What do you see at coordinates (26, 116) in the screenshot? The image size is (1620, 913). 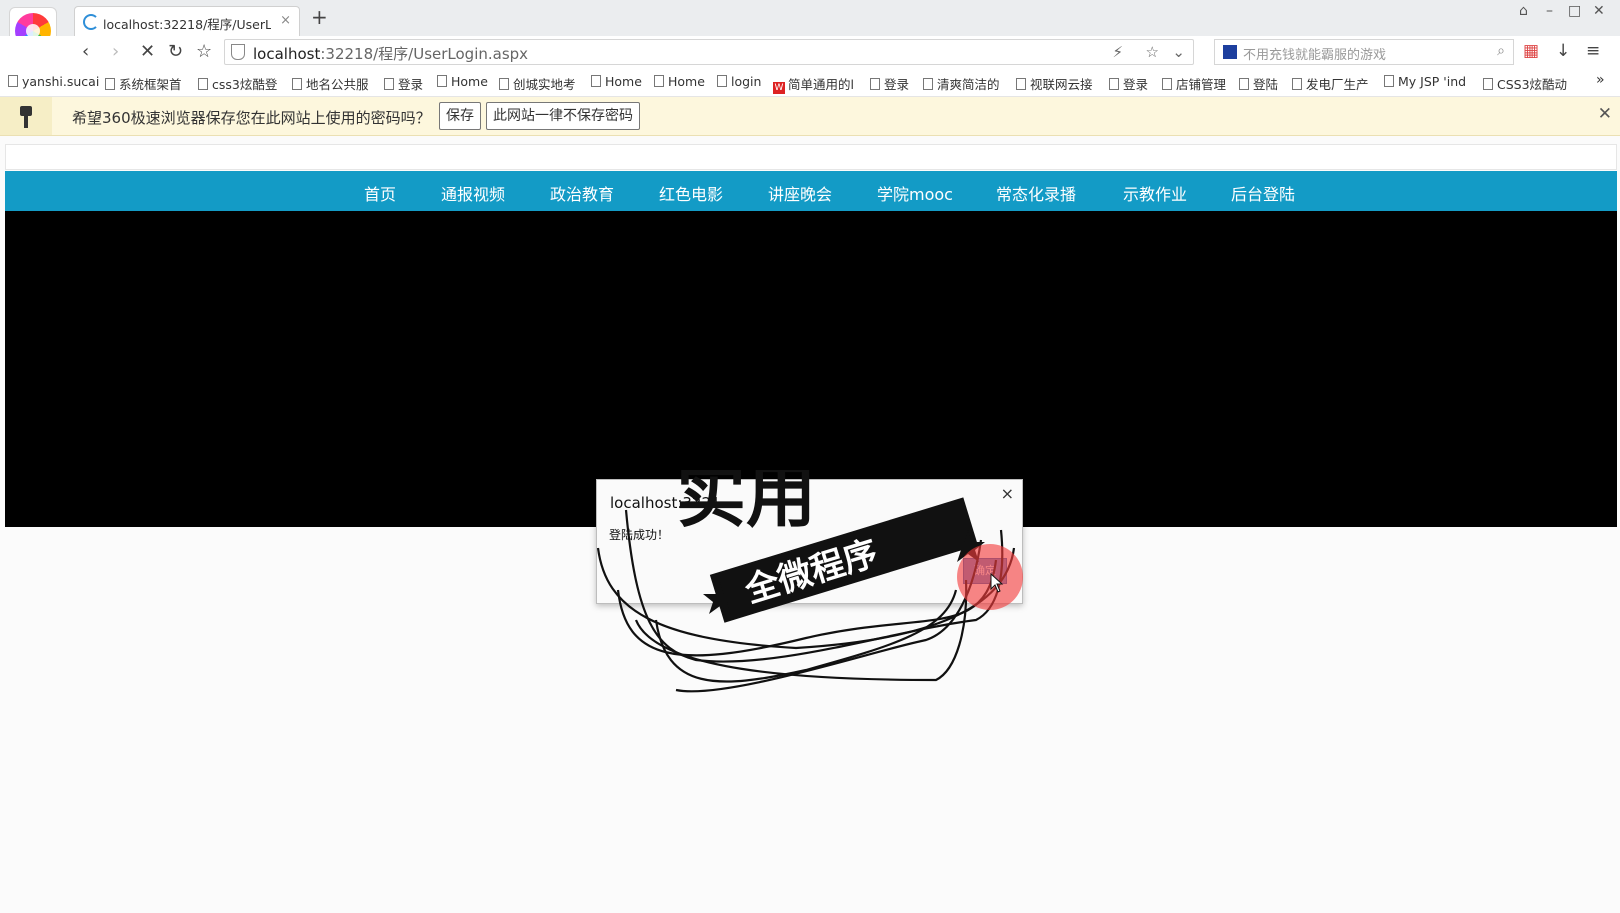 I see `key-icon` at bounding box center [26, 116].